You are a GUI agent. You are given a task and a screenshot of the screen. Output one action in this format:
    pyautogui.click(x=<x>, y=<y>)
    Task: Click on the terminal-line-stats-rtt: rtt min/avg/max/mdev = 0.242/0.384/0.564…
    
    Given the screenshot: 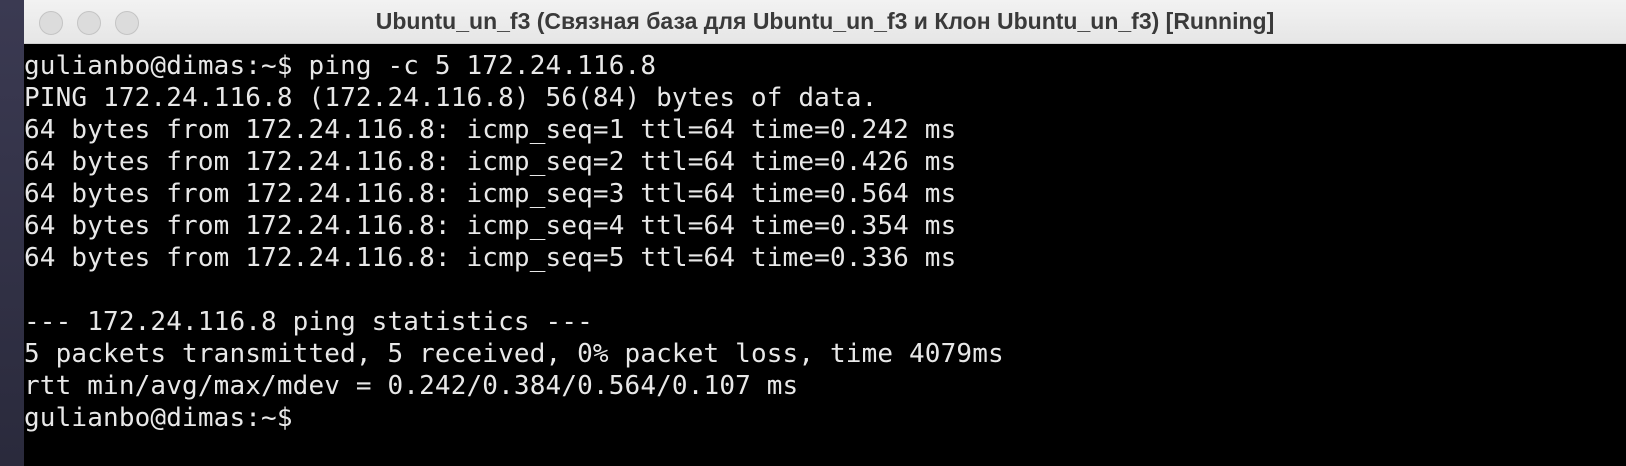 What is the action you would take?
    pyautogui.click(x=411, y=386)
    